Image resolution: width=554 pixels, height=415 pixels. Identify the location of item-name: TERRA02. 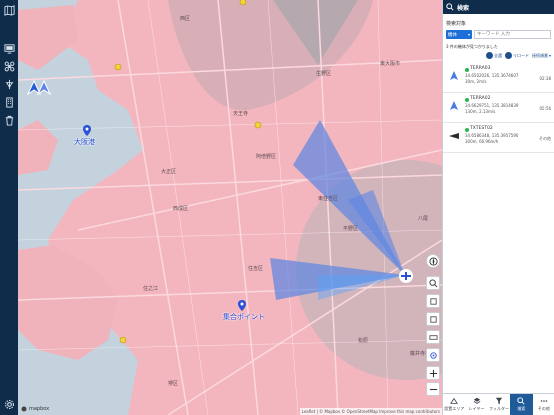
(480, 98).